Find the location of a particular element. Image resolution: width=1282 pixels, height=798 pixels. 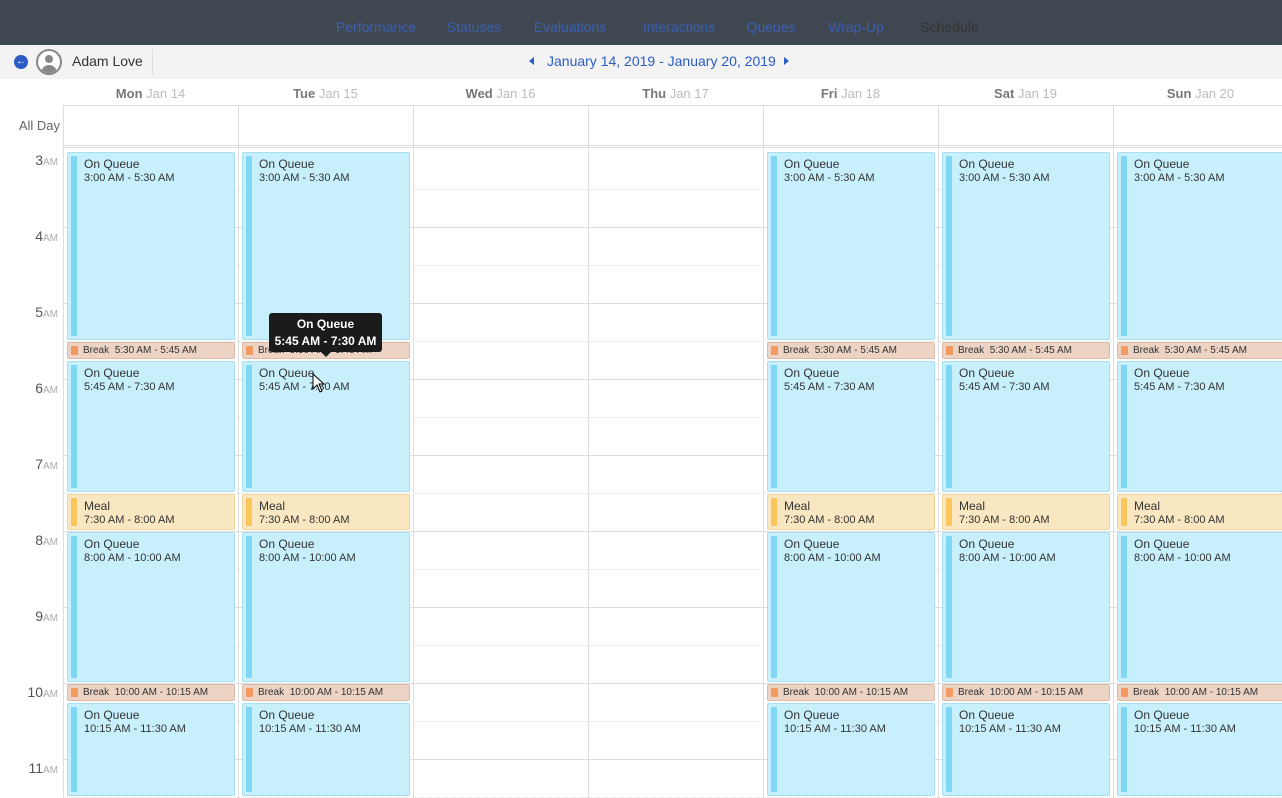

tab-schedule: Schedule is located at coordinates (949, 27).